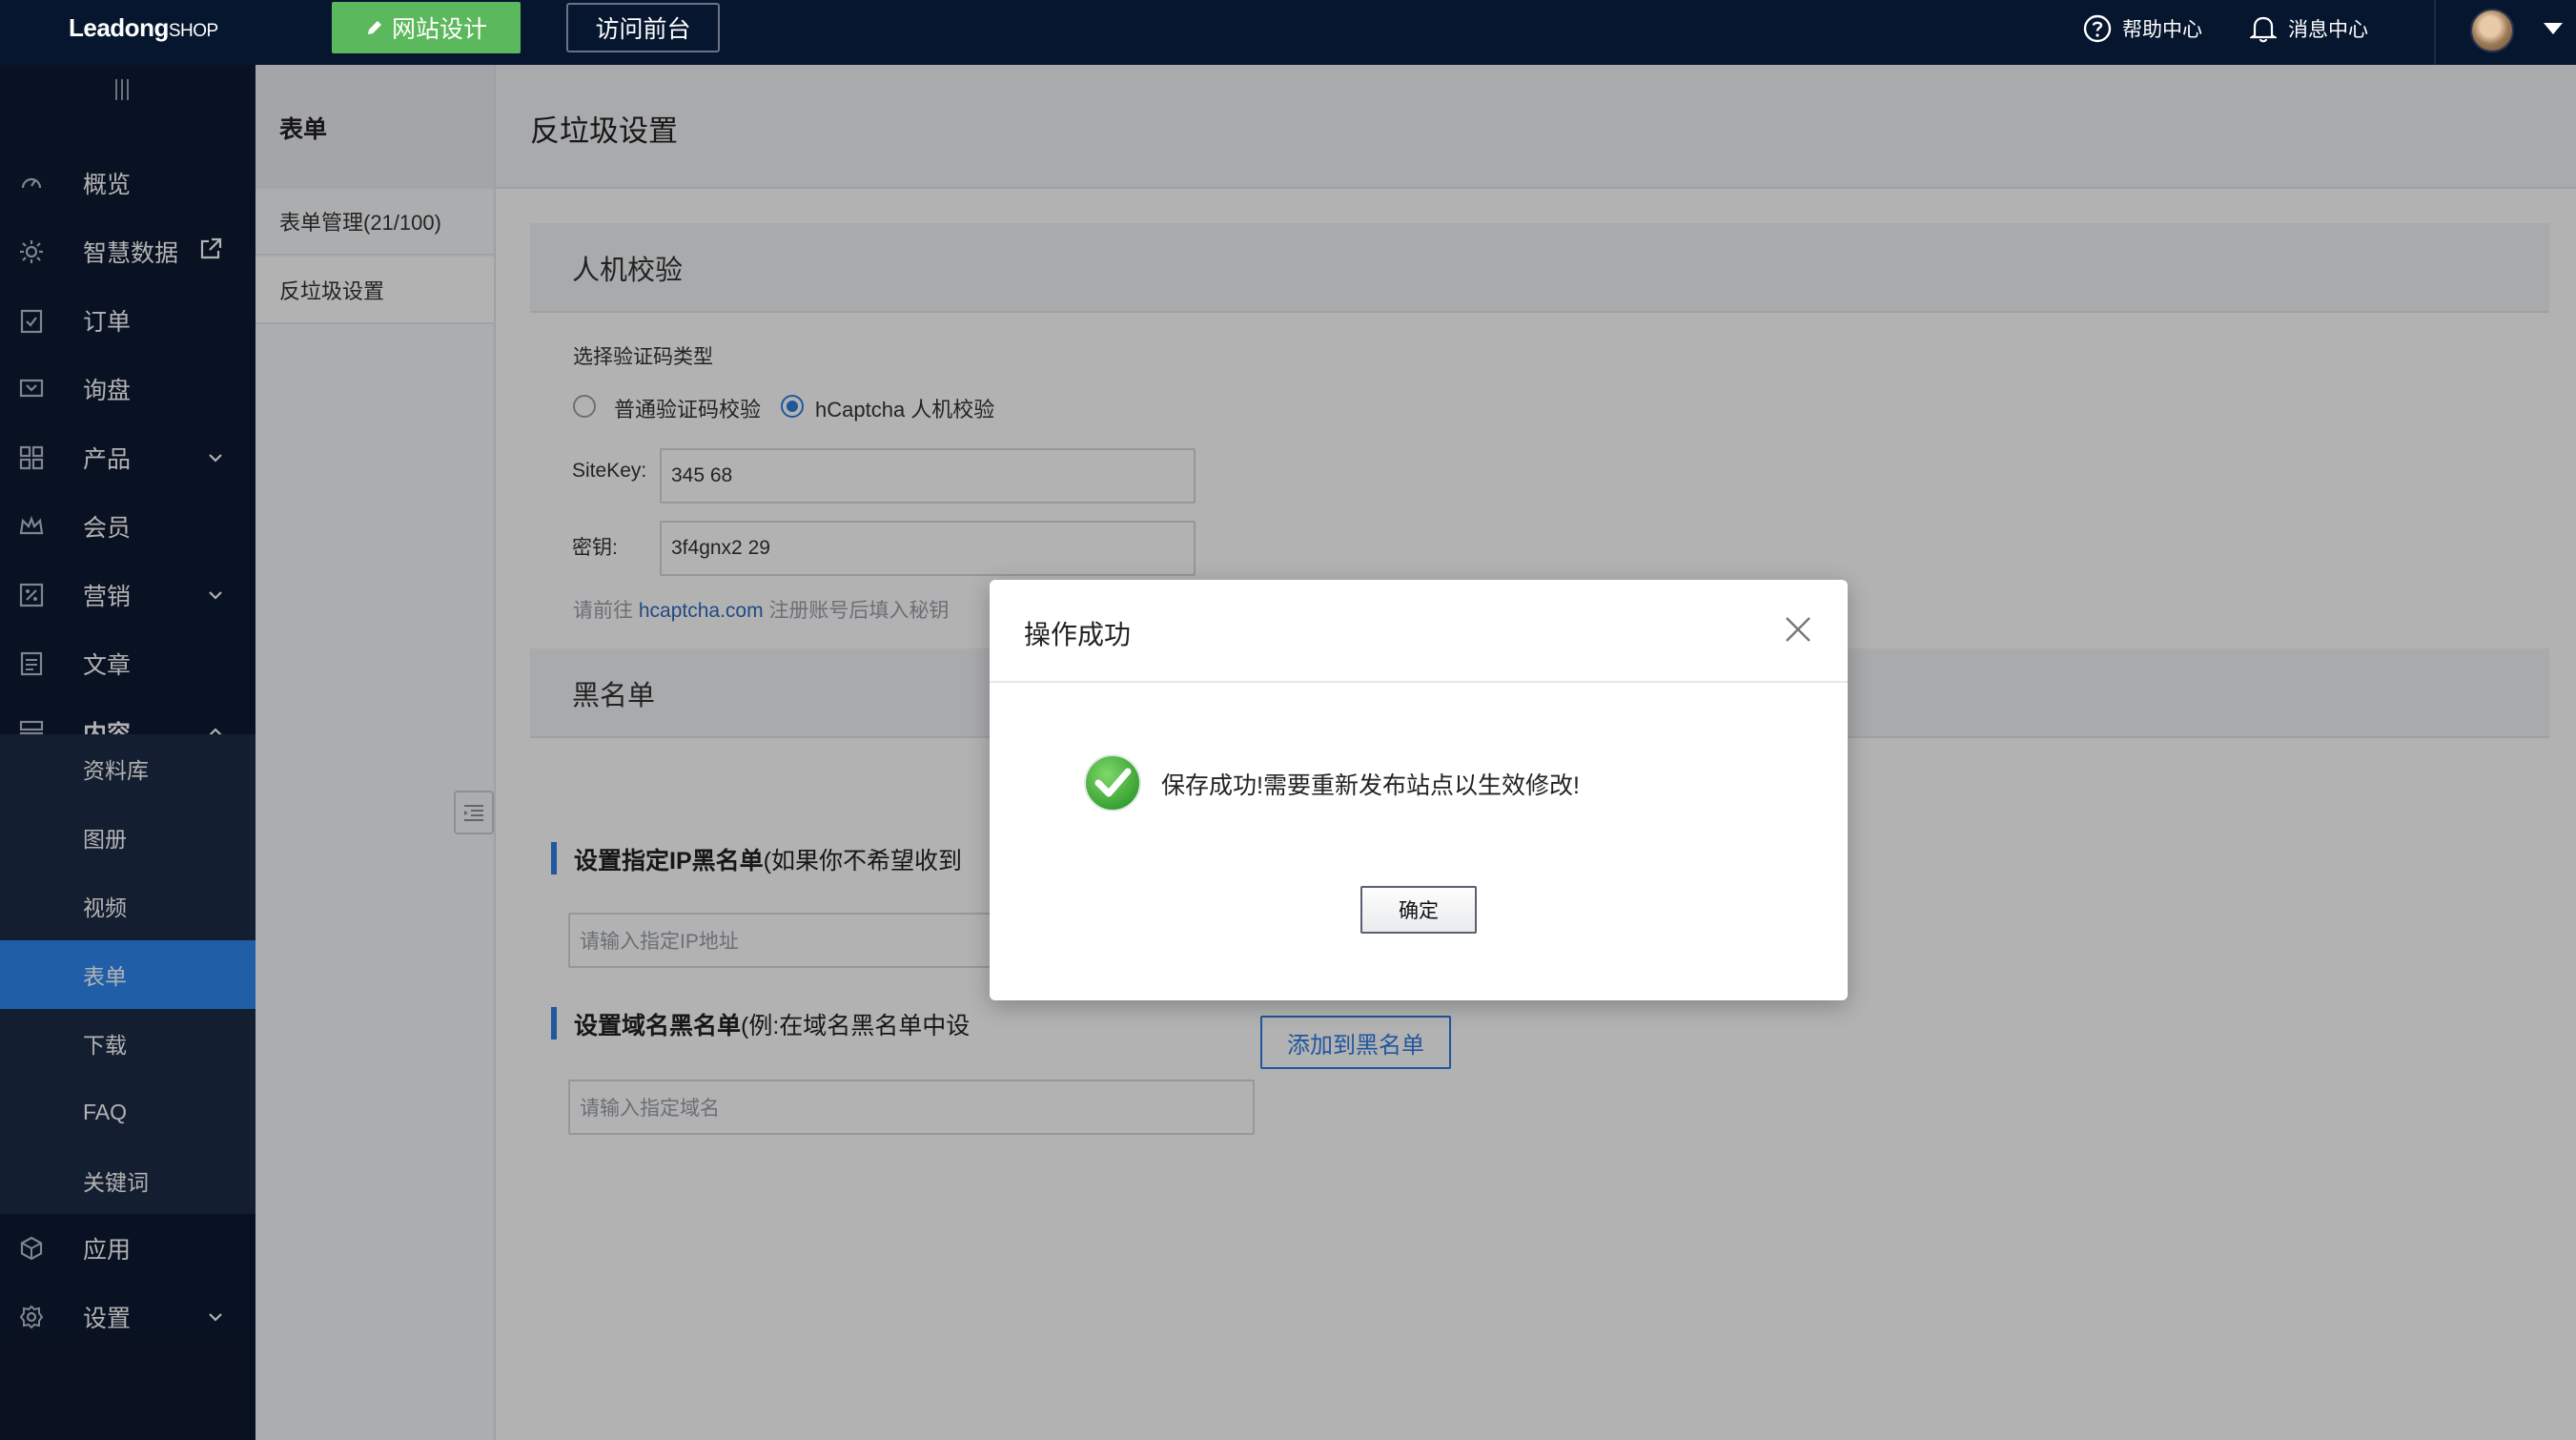 Image resolution: width=2576 pixels, height=1440 pixels. I want to click on top-bar: LeadongSHOP 网站设计 访问前台 帮助中心 消息中心, so click(1288, 32).